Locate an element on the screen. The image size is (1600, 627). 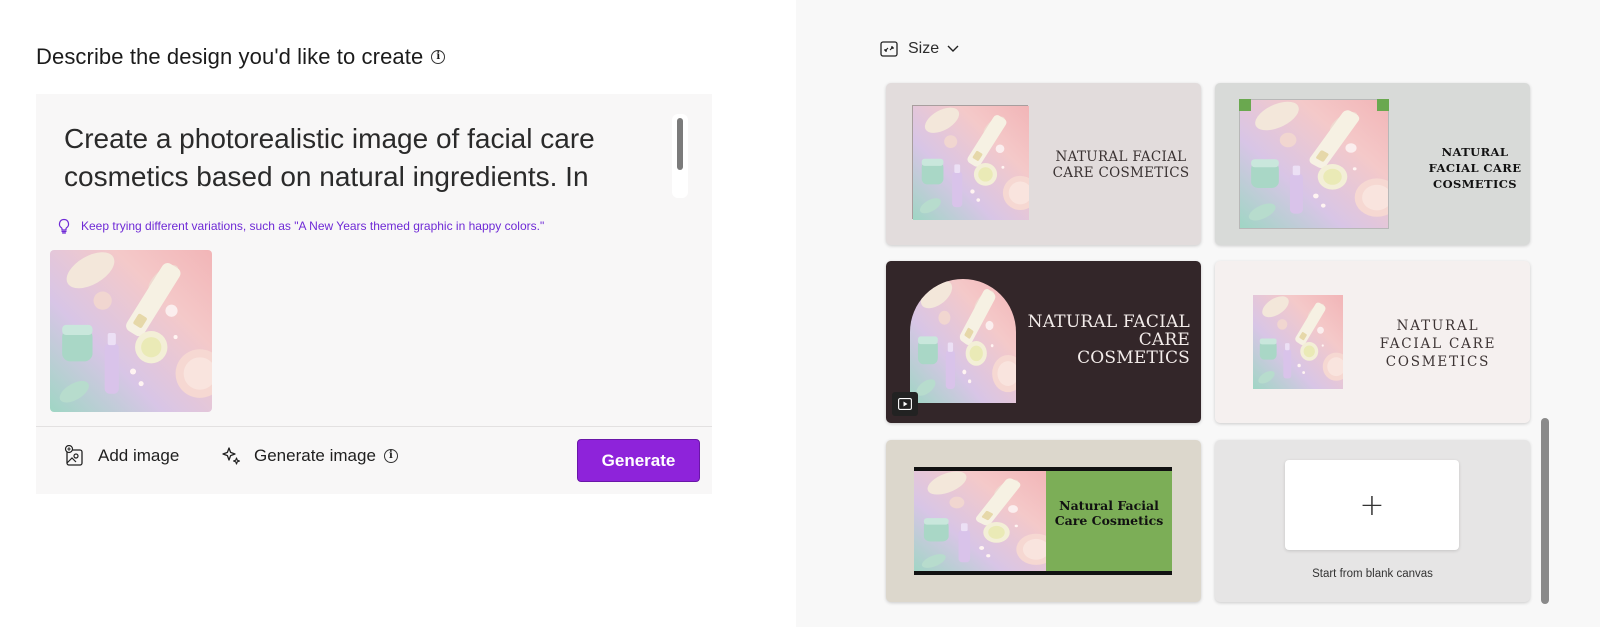
prompt-heading-text: Describe the design you'd like to create is located at coordinates (230, 56).